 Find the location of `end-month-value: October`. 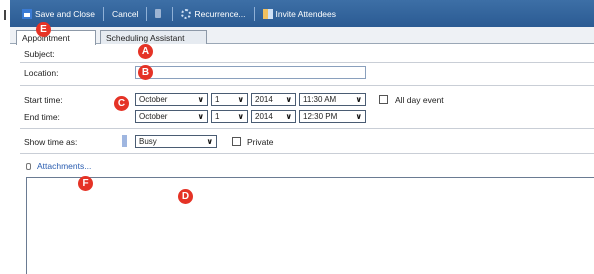

end-month-value: October is located at coordinates (153, 116).